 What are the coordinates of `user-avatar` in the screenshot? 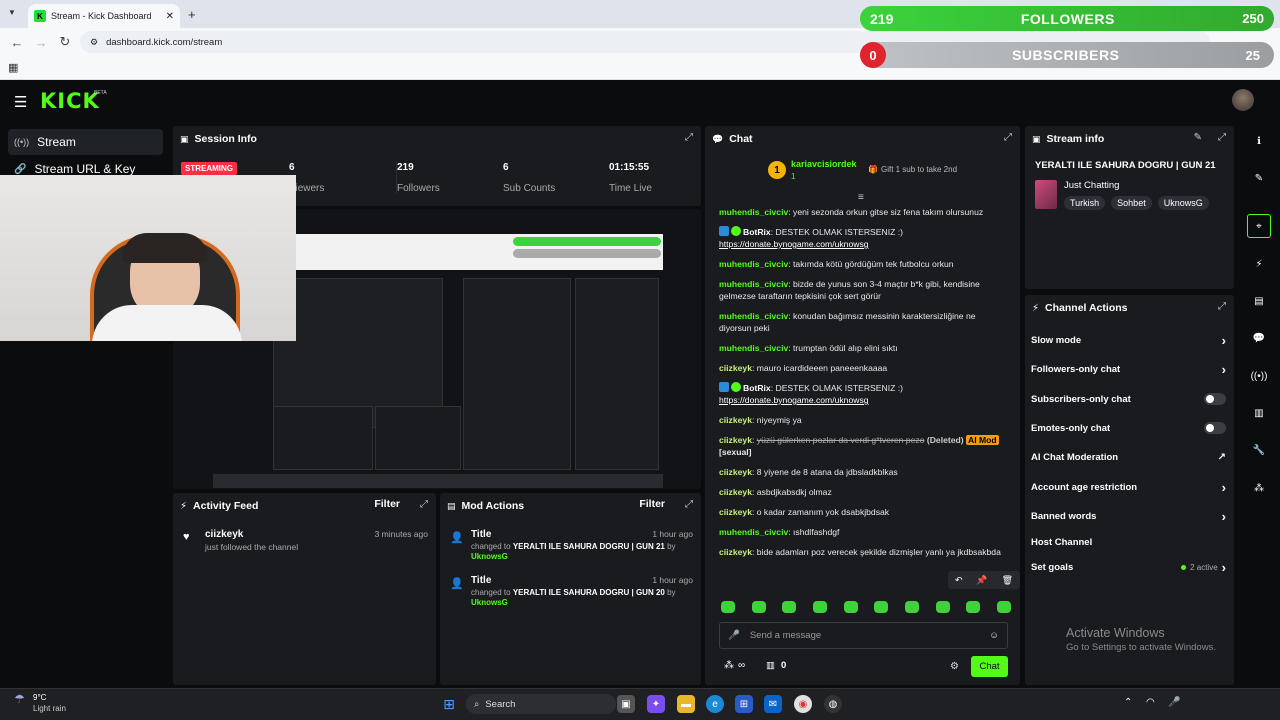 It's located at (1243, 100).